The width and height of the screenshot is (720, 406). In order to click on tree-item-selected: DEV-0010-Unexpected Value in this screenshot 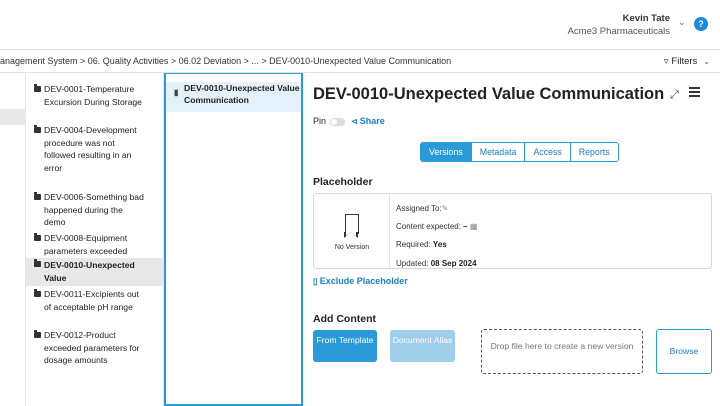, I will do `click(95, 272)`.